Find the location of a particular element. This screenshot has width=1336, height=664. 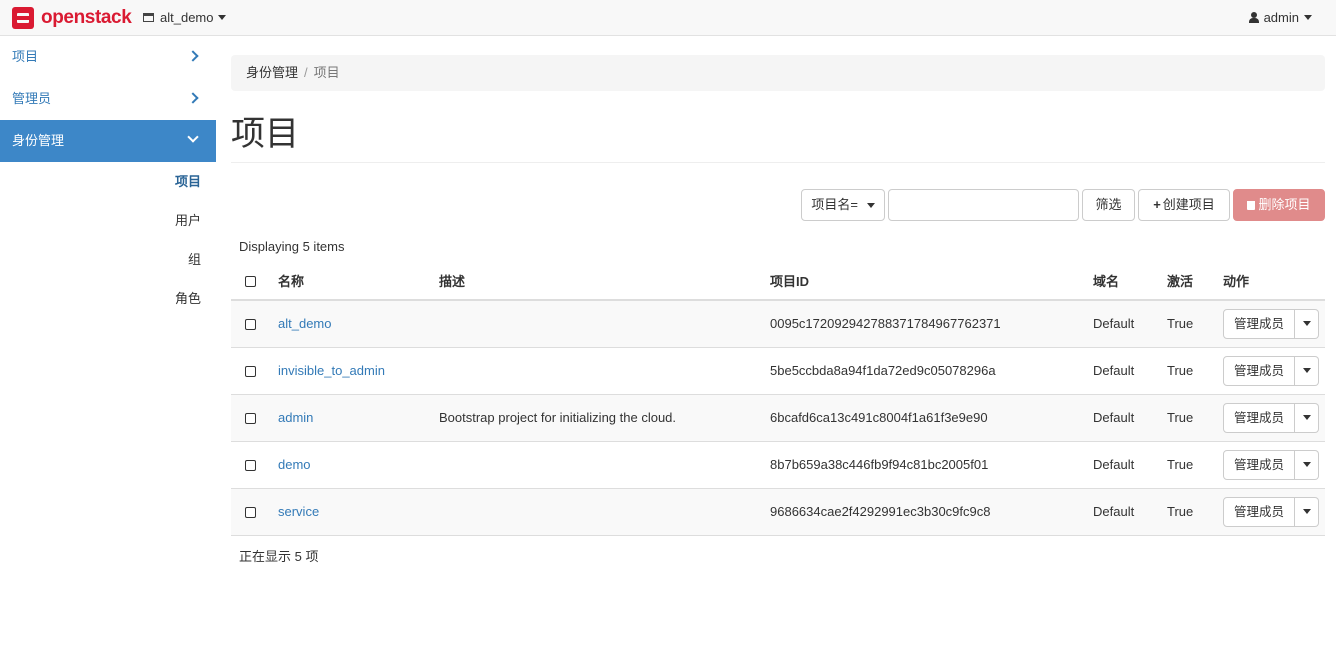

sidebar-item-users: 用户 is located at coordinates (108, 220).